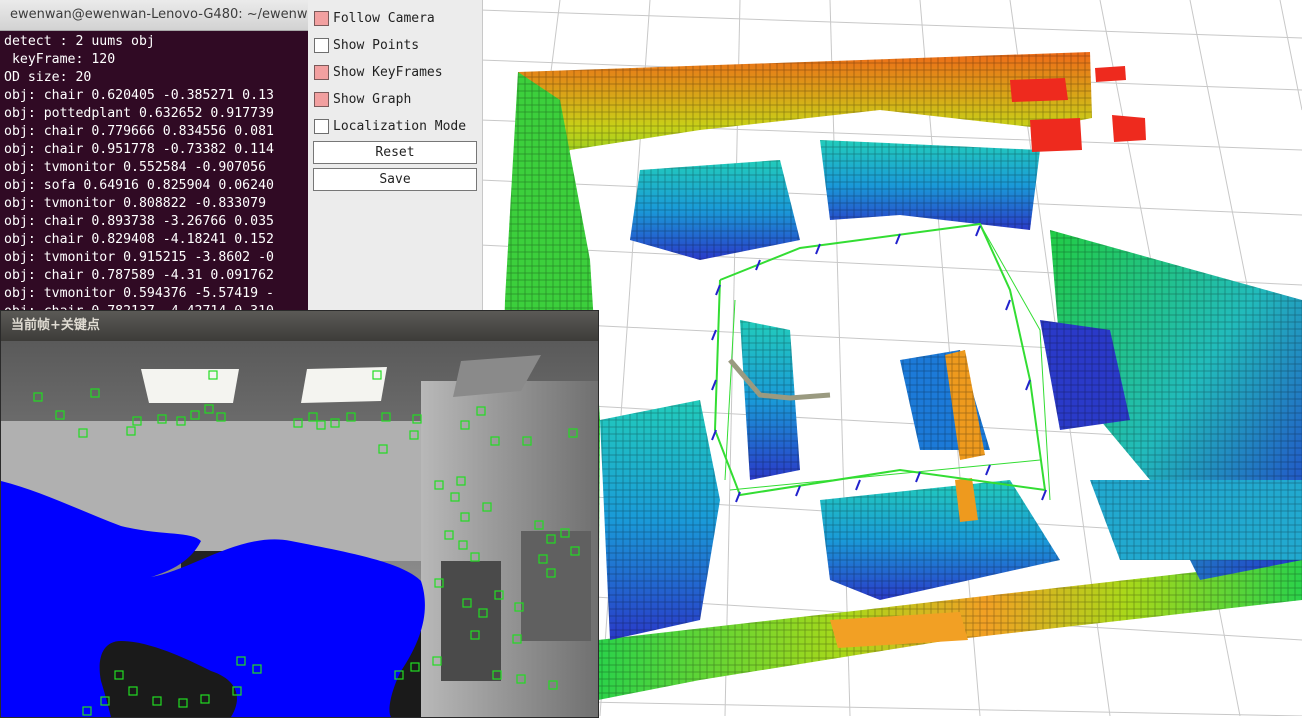 The height and width of the screenshot is (718, 1302). I want to click on terminal-line: obj: chair 0.620405 -0.385271 0.13, so click(139, 95).